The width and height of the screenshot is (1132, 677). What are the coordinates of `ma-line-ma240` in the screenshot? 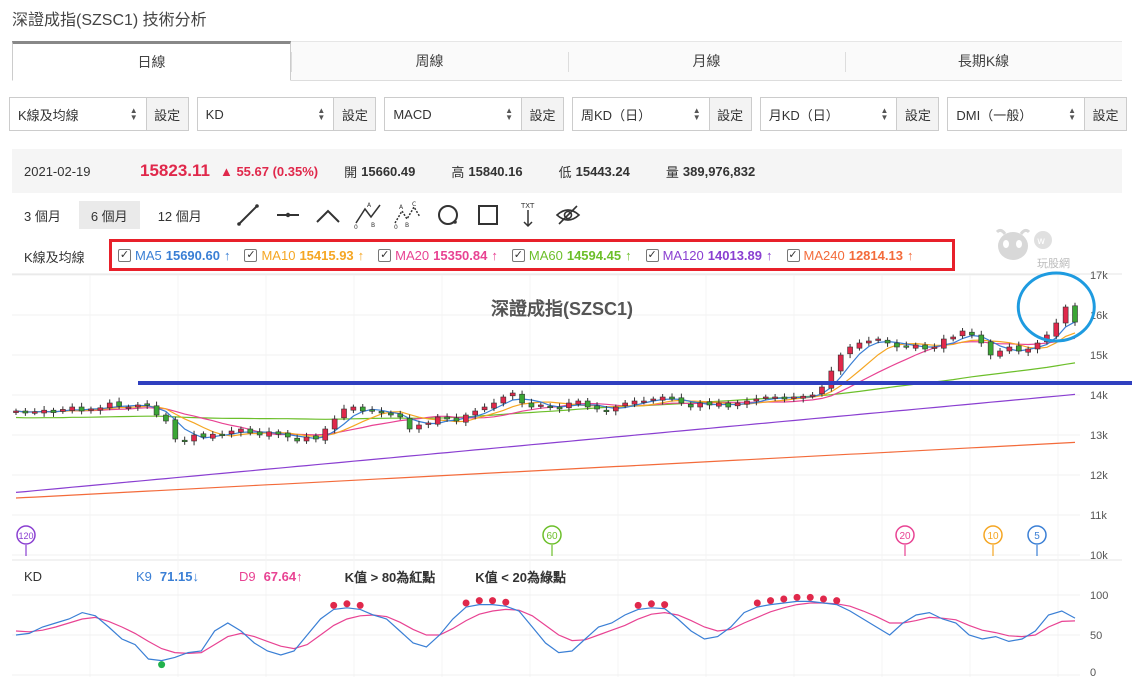 It's located at (545, 470).